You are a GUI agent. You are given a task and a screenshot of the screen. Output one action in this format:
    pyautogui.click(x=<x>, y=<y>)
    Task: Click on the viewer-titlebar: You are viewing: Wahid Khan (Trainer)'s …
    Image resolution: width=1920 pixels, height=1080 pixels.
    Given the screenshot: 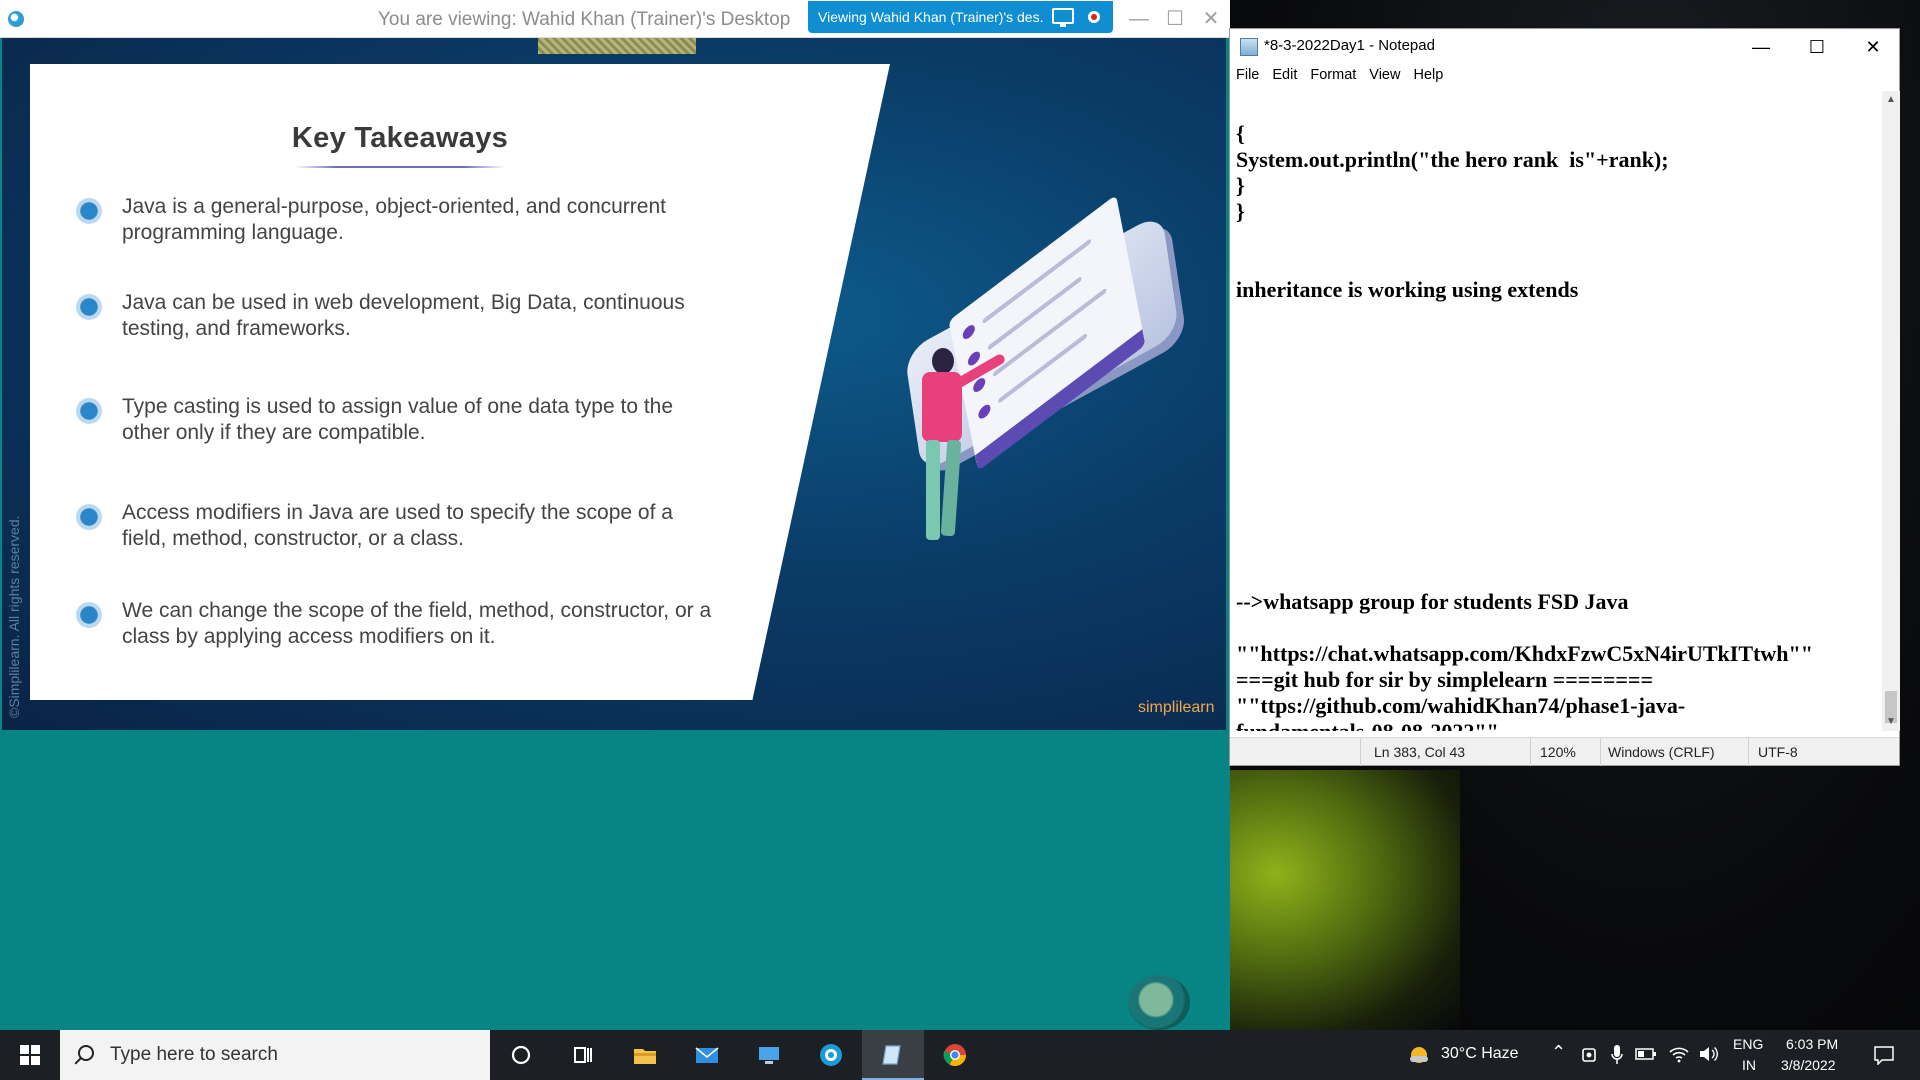 What is the action you would take?
    pyautogui.click(x=615, y=19)
    